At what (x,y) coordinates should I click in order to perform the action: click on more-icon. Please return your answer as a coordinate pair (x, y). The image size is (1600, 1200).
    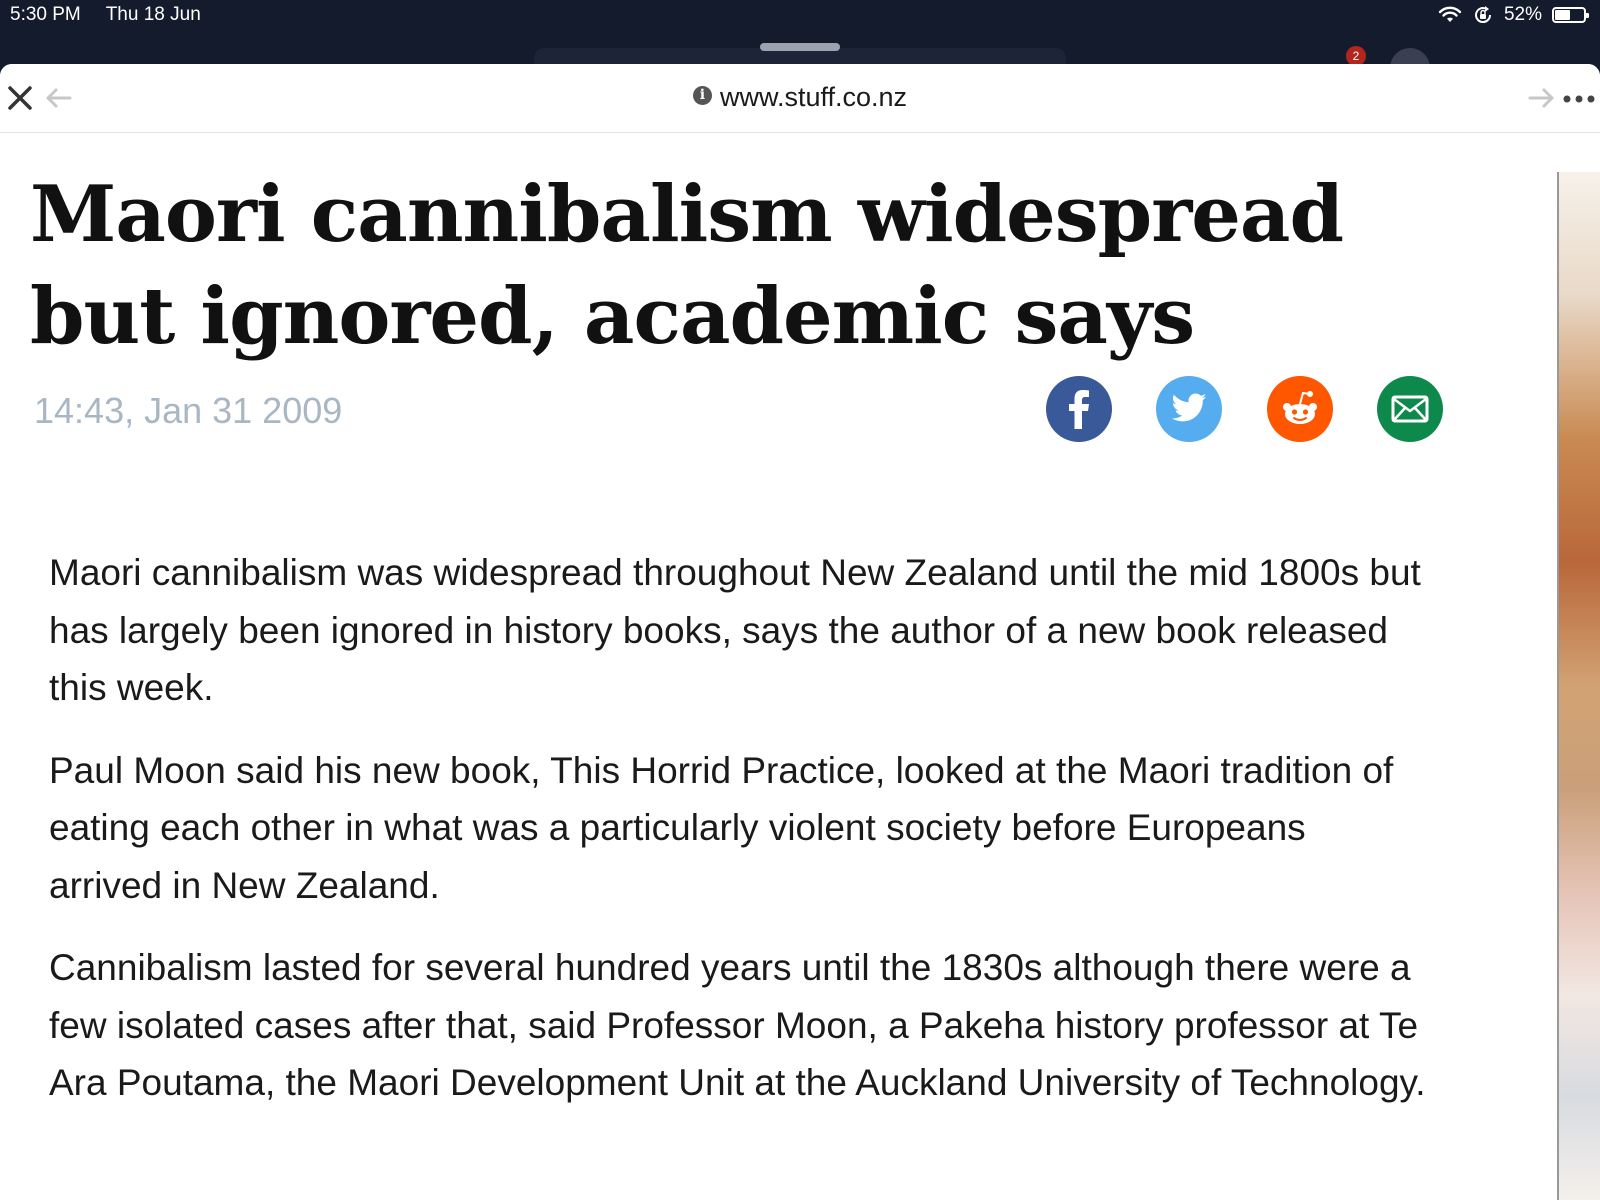
    Looking at the image, I should click on (1580, 99).